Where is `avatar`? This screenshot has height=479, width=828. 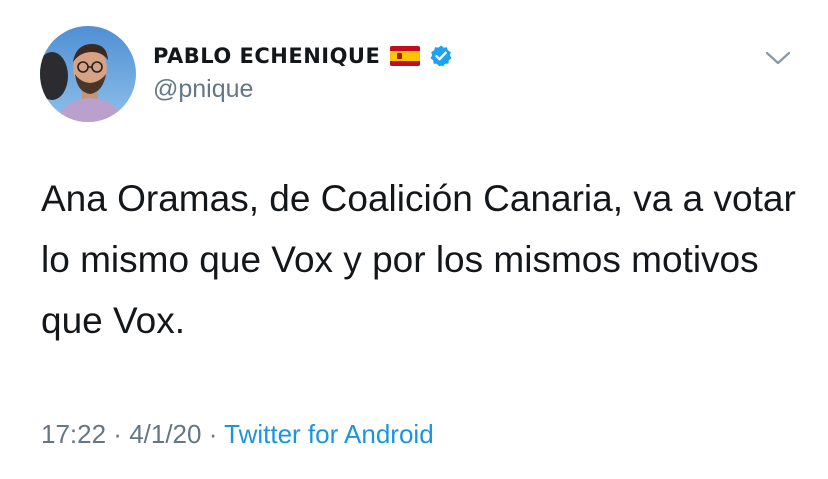 avatar is located at coordinates (88, 74).